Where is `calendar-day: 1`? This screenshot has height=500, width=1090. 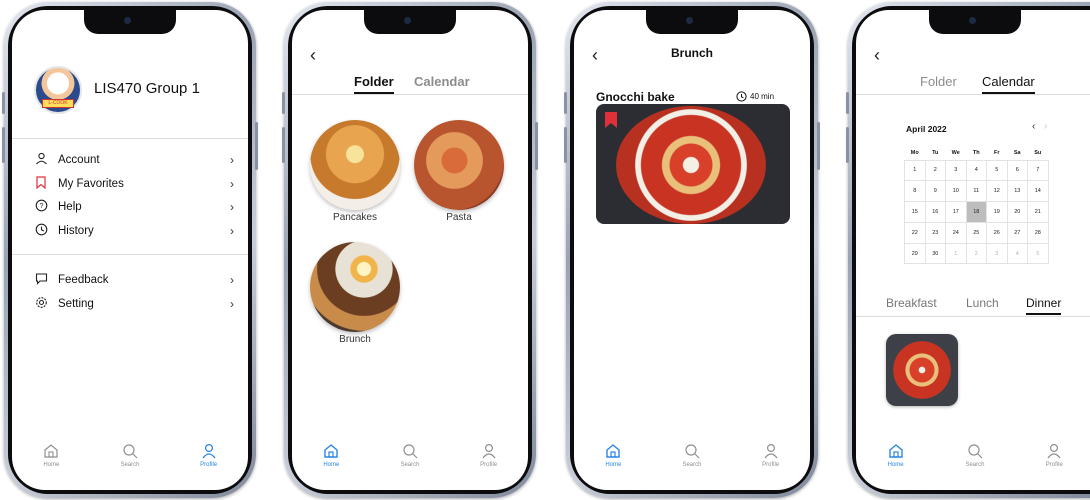 calendar-day: 1 is located at coordinates (915, 170).